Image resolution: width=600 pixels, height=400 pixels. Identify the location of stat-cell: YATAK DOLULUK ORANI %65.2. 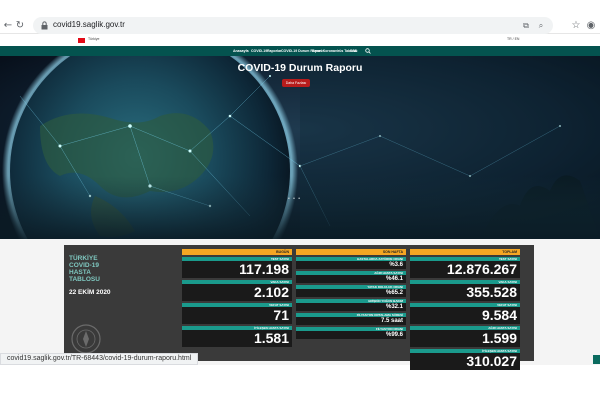
(351, 291).